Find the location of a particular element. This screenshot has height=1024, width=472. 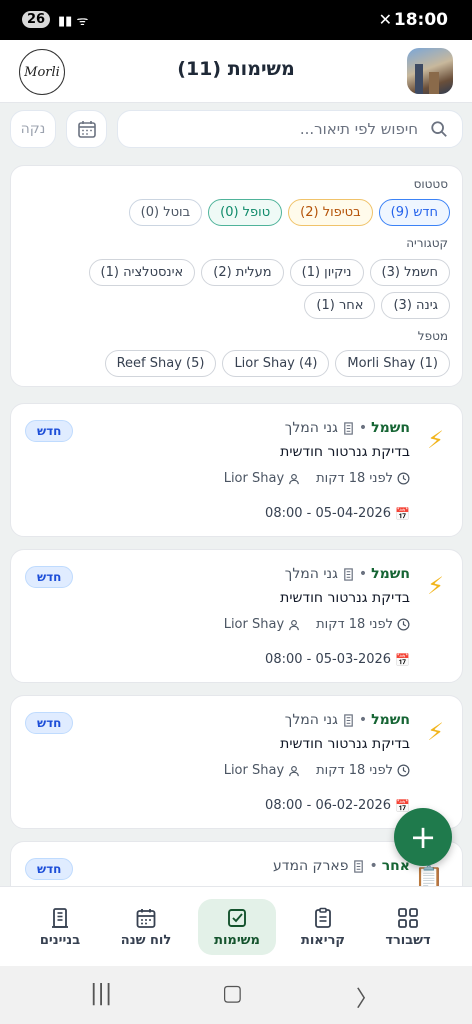

nav-buildings: בניינים is located at coordinates (60, 927).